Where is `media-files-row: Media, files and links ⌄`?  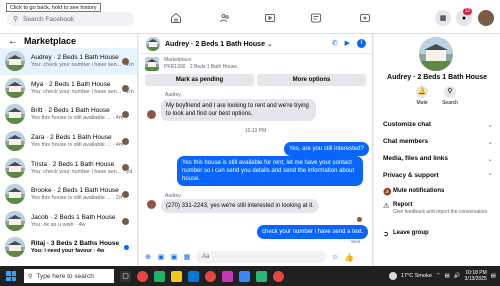
media-files-row: Media, files and links ⌄ is located at coordinates (438, 159).